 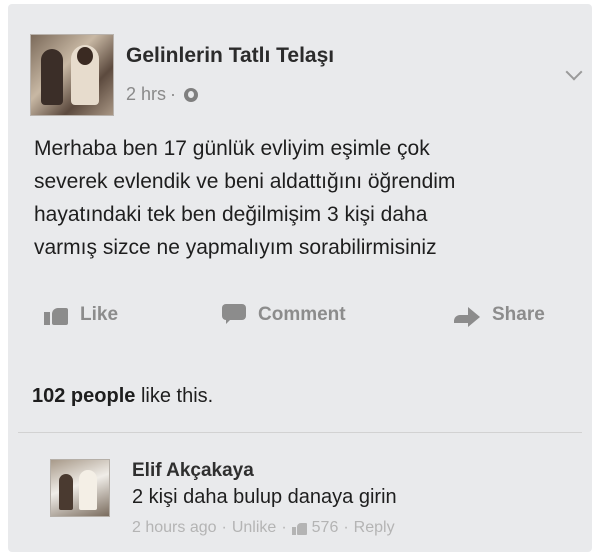 I want to click on like-button: Like, so click(x=81, y=315).